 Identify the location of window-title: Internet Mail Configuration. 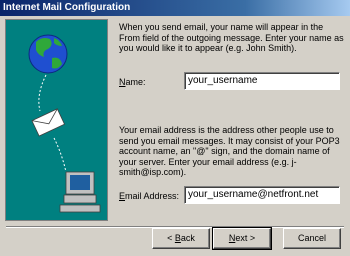
(67, 7).